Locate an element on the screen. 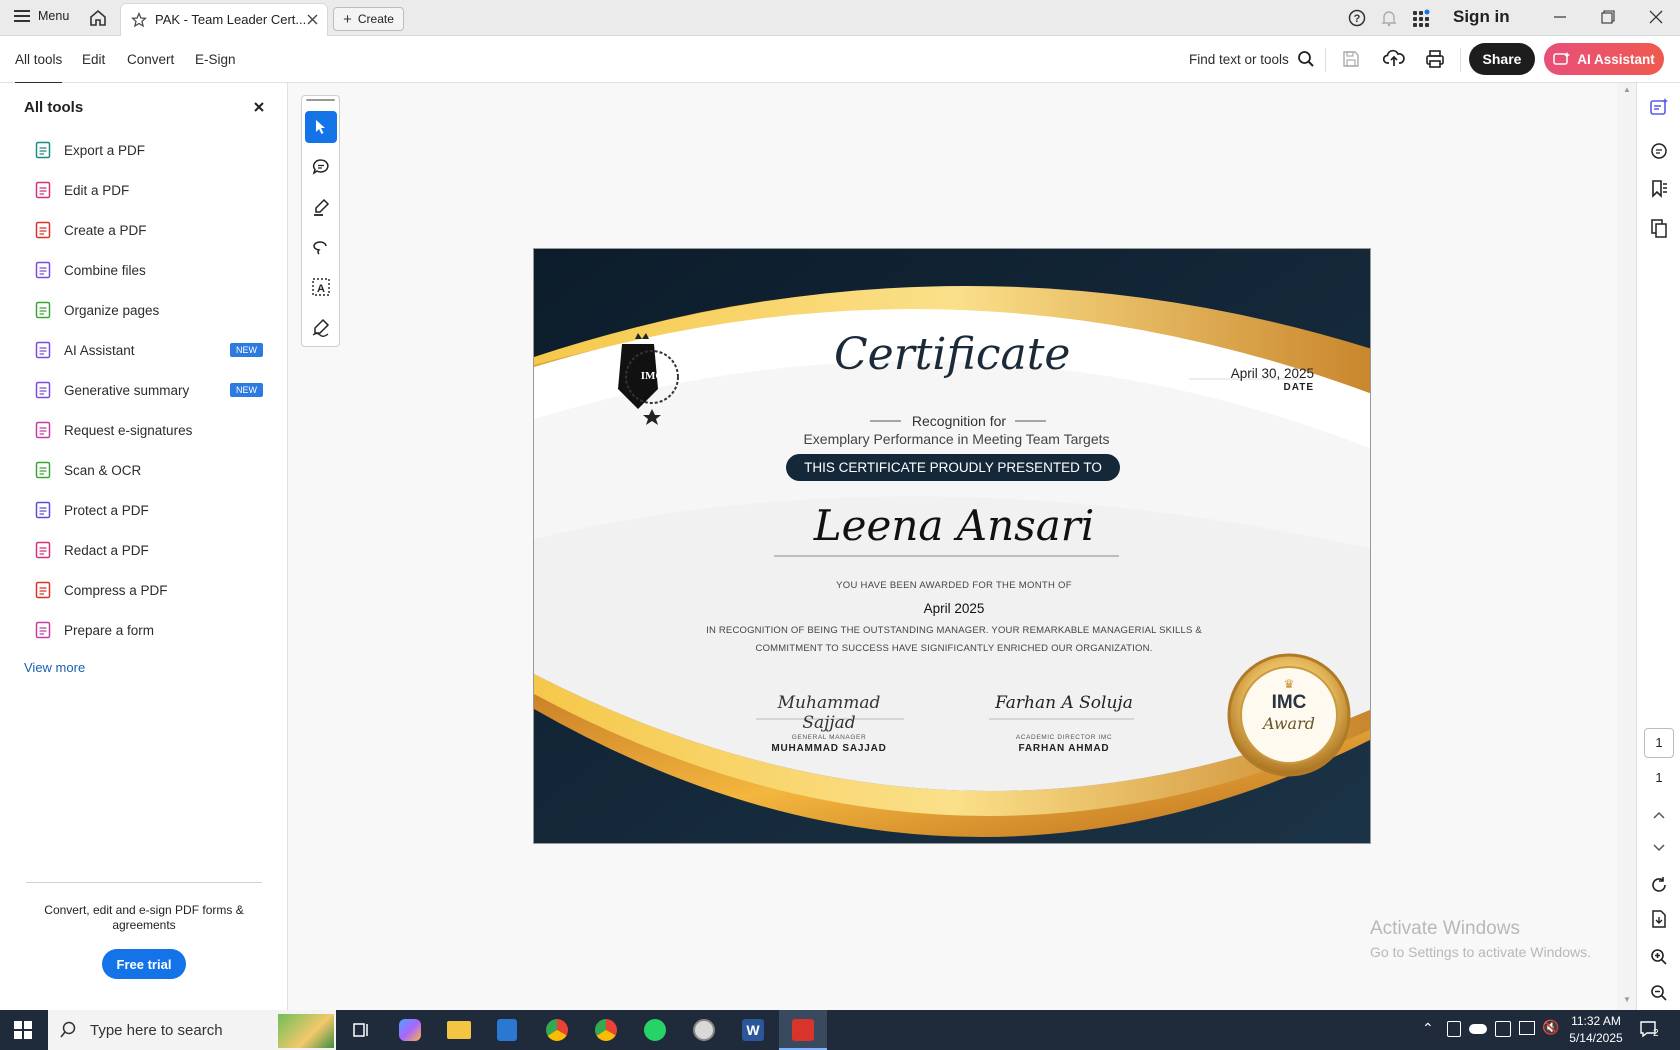  network-icon is located at coordinates (1527, 1028).